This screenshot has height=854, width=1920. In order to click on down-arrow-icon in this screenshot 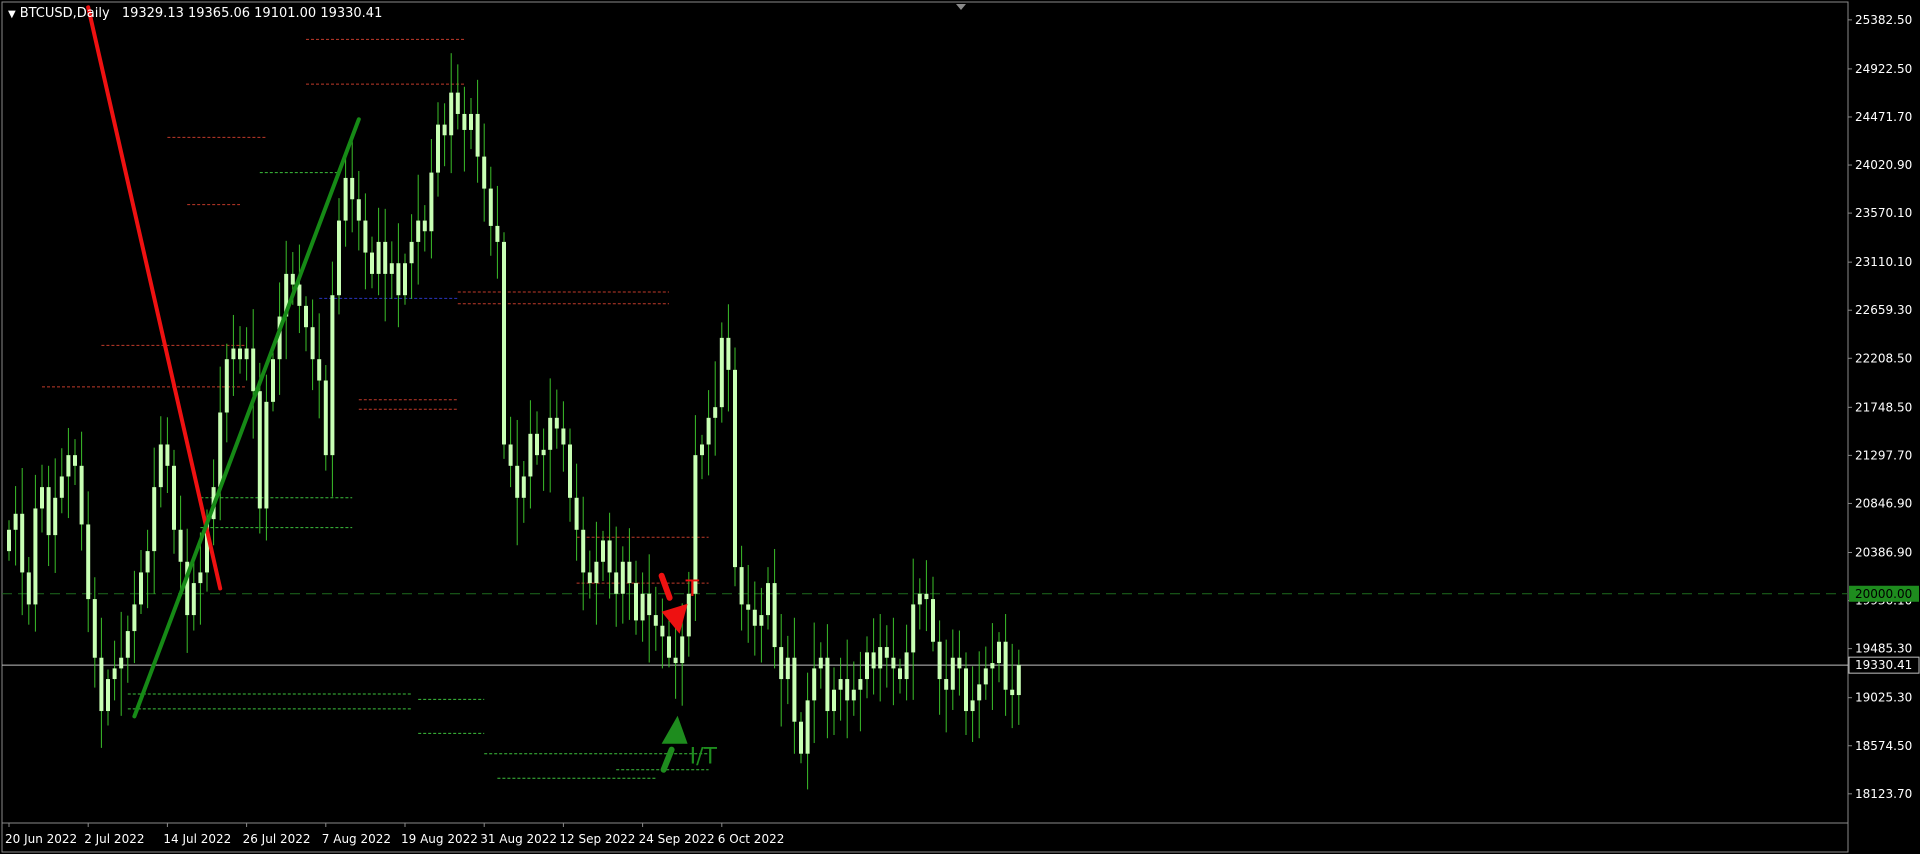, I will do `click(674, 618)`.